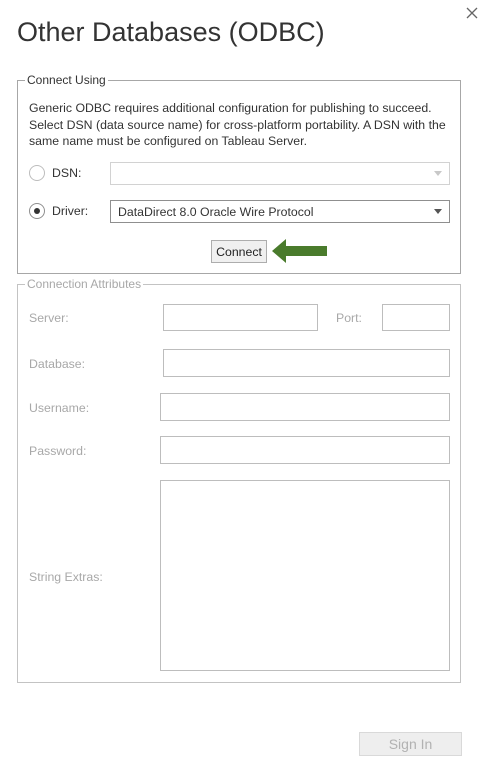  I want to click on database-label: Database:, so click(57, 364).